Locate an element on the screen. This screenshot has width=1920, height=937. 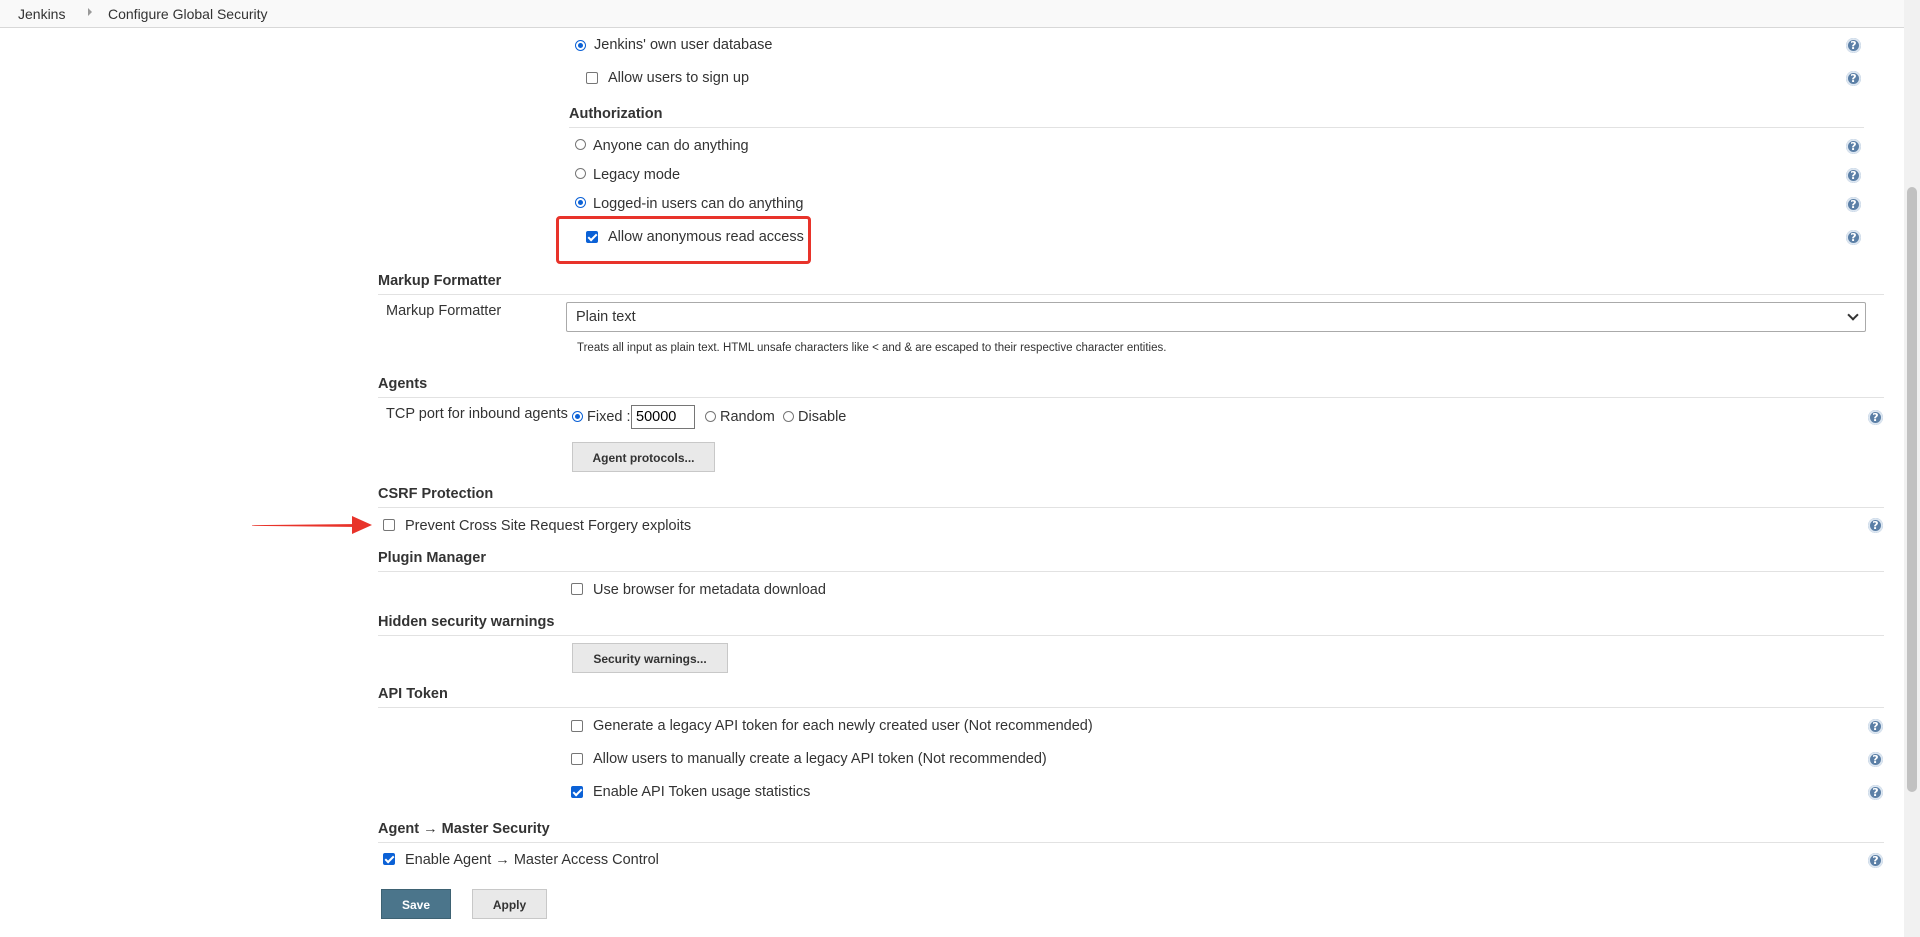
chevron-down-icon is located at coordinates (1853, 315).